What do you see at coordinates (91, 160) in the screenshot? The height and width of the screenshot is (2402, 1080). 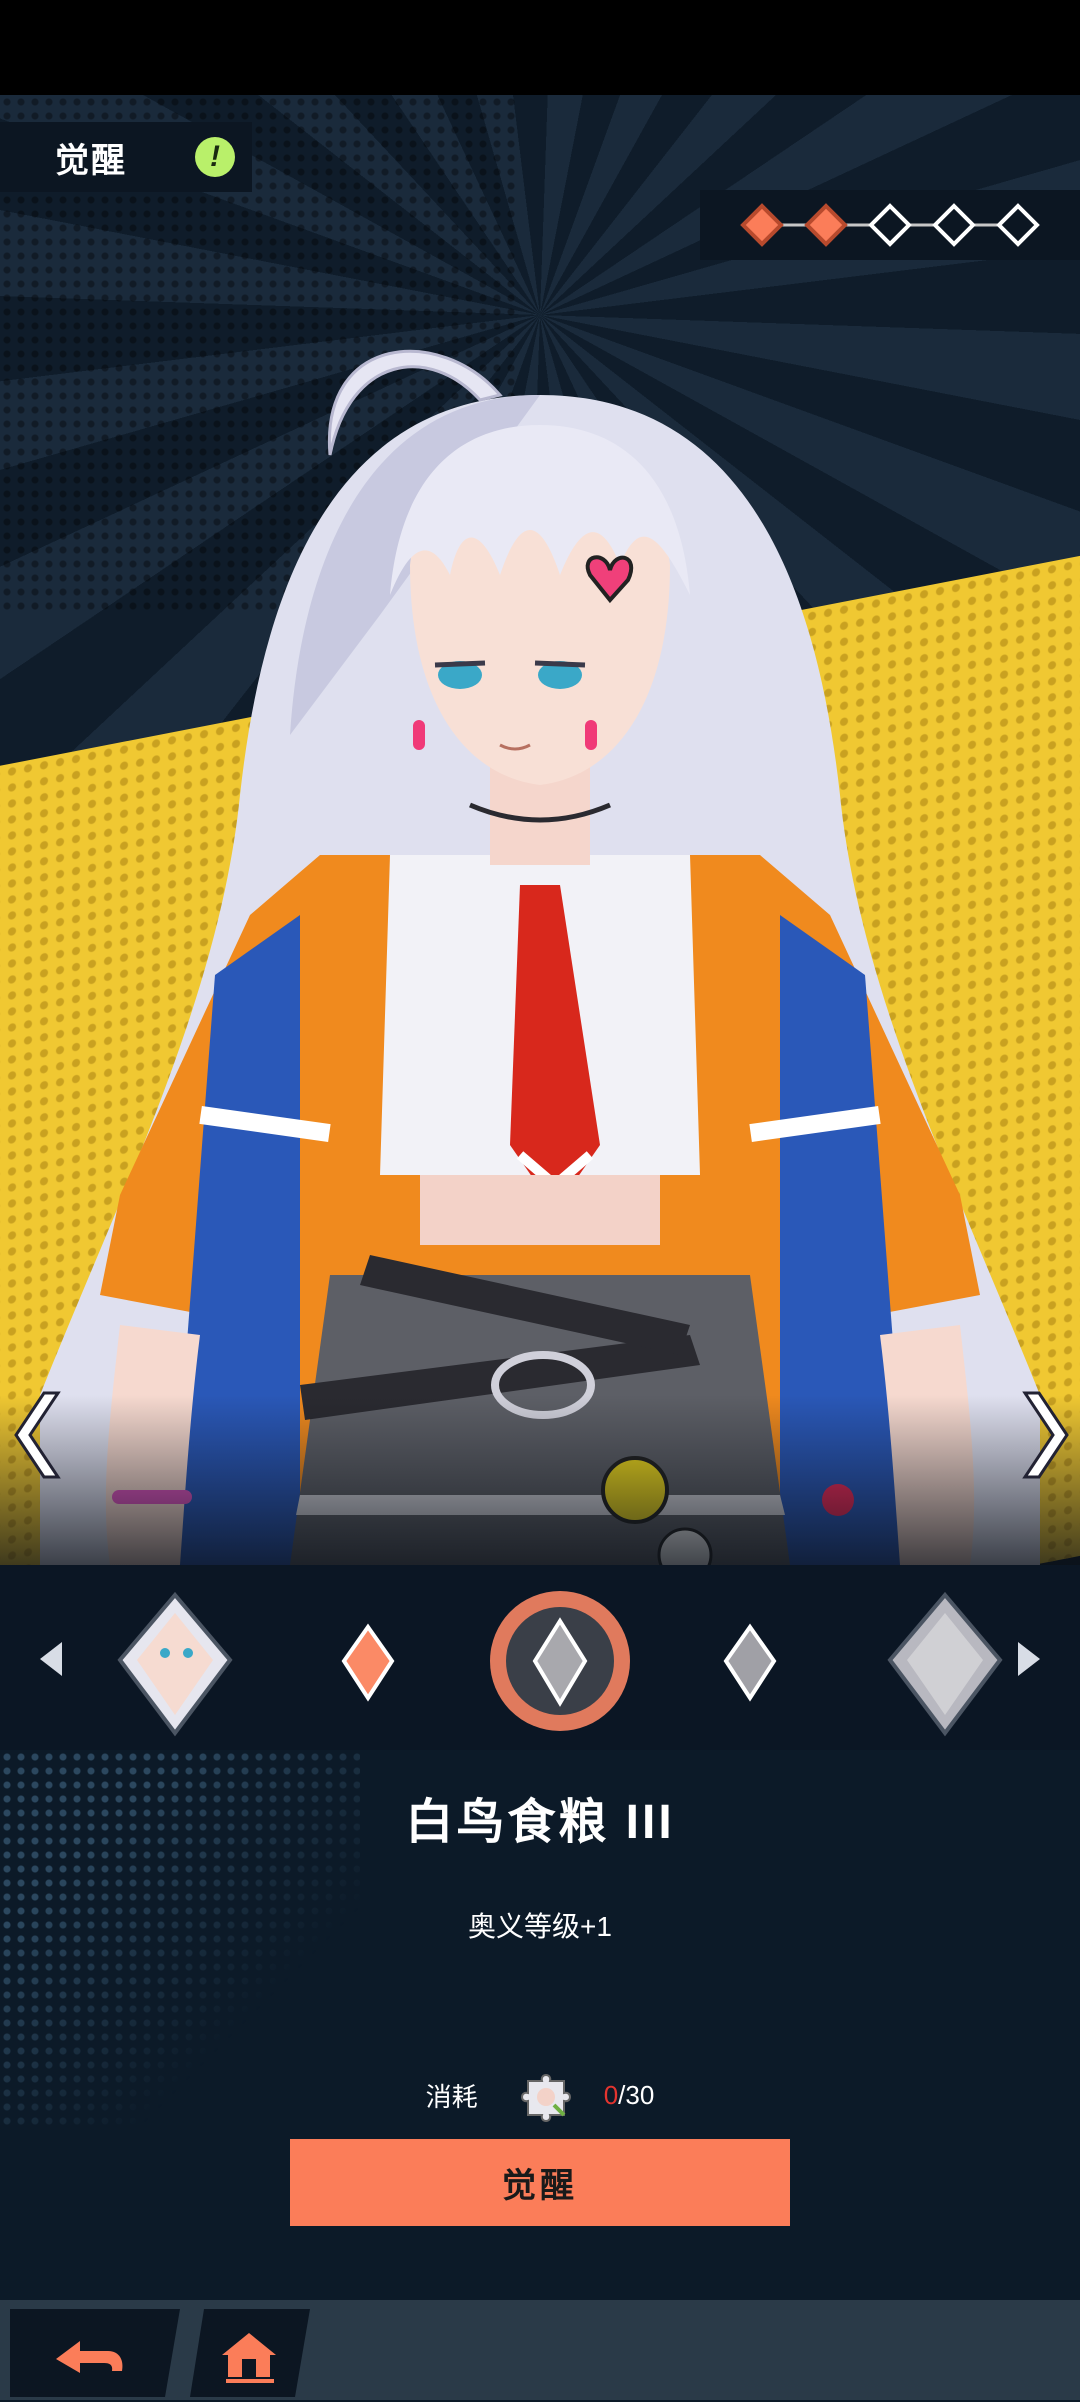 I see `page-title: 觉醒` at bounding box center [91, 160].